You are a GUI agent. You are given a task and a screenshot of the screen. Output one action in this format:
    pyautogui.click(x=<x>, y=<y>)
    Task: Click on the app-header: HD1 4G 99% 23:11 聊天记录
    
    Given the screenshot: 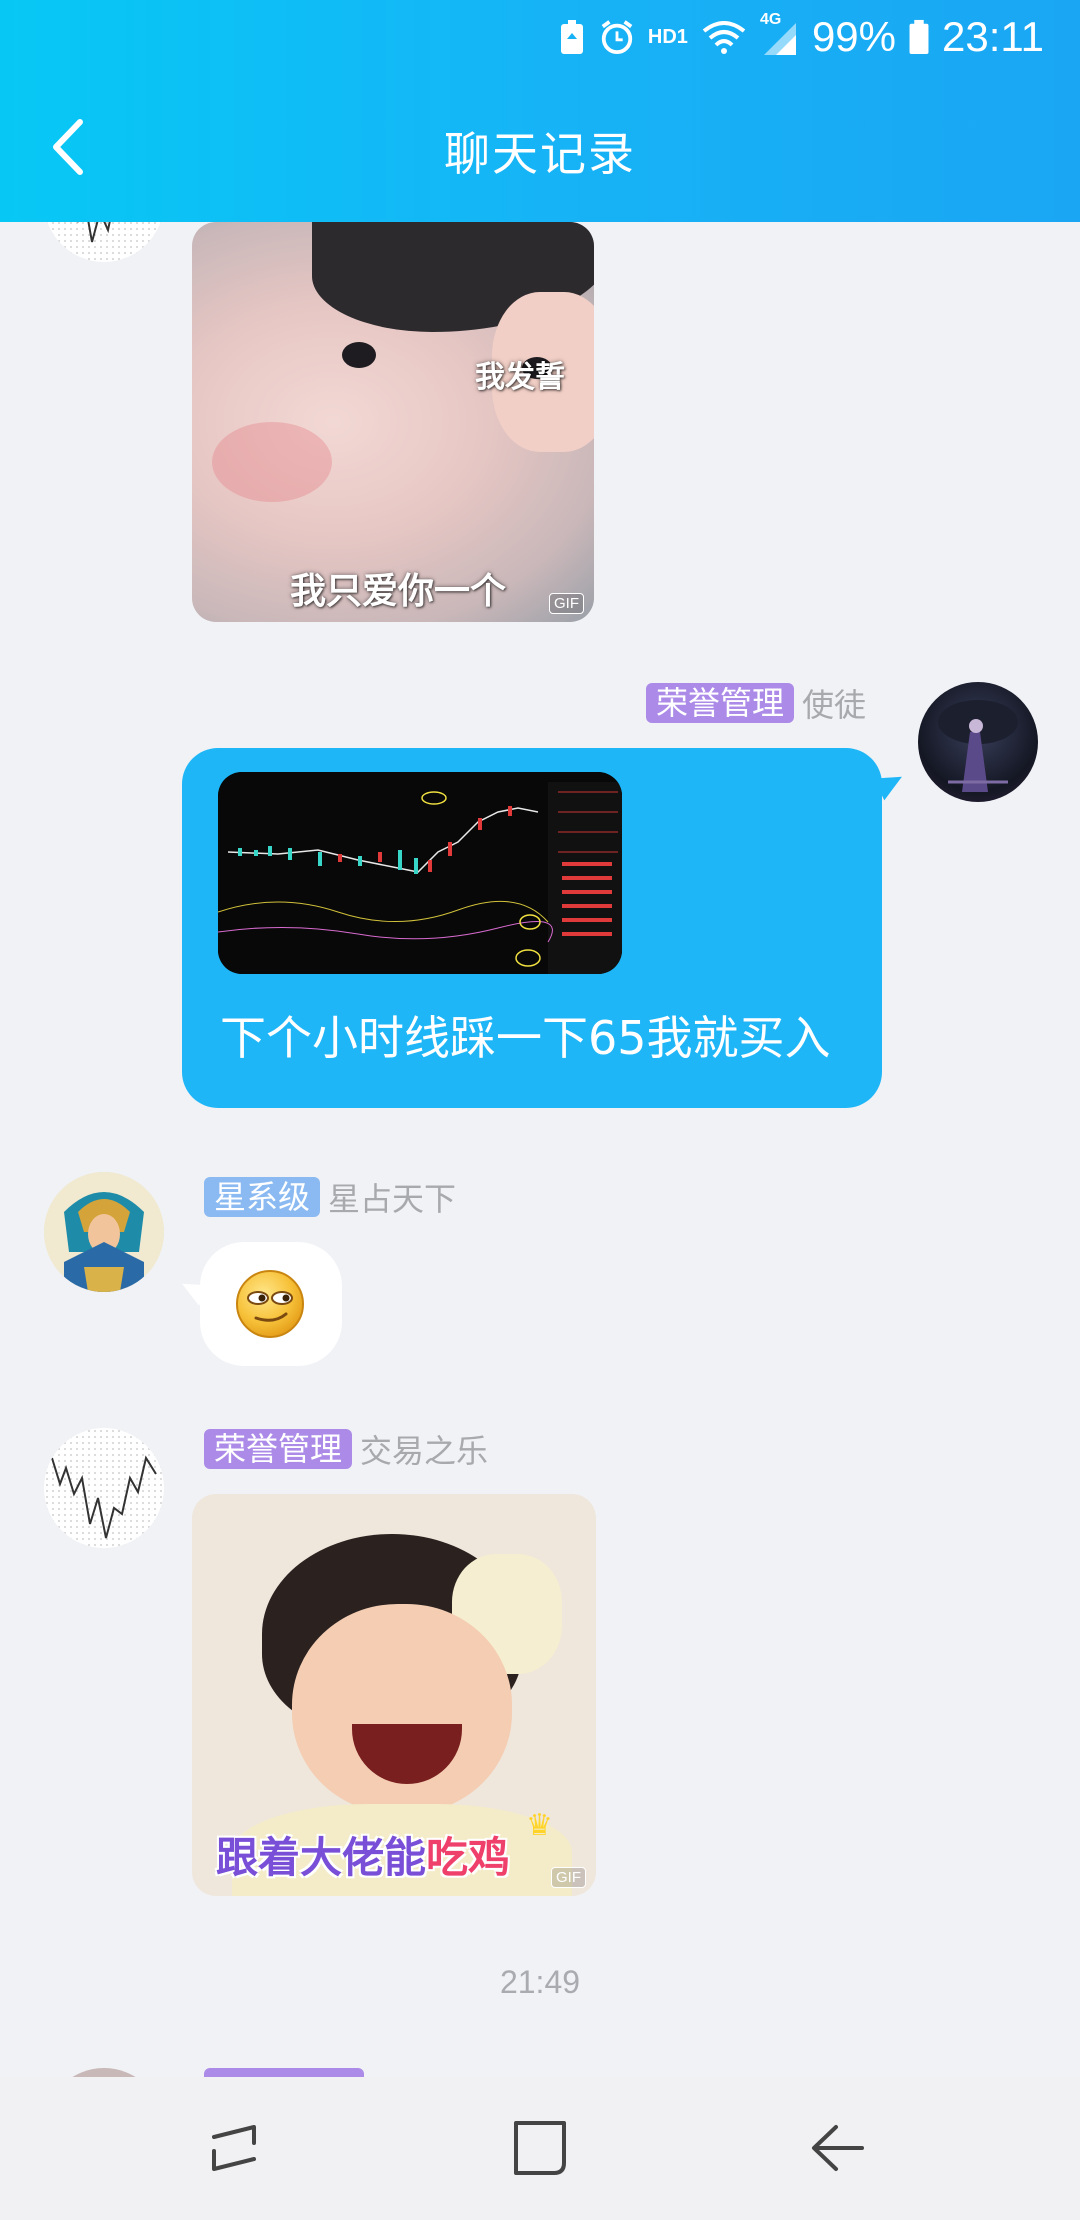 What is the action you would take?
    pyautogui.click(x=540, y=111)
    